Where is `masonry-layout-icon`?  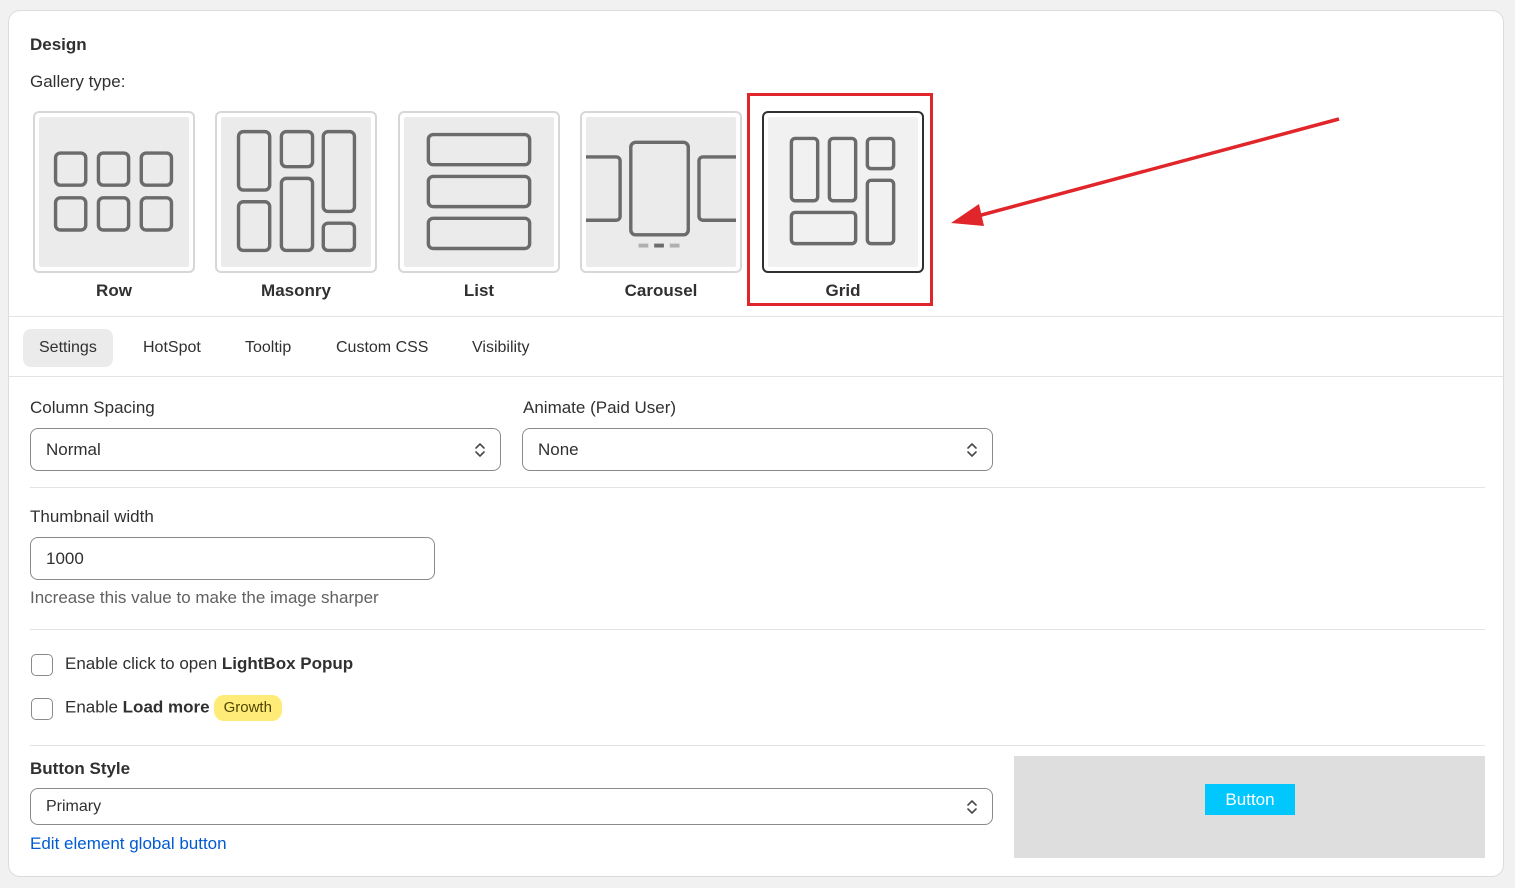 masonry-layout-icon is located at coordinates (296, 191).